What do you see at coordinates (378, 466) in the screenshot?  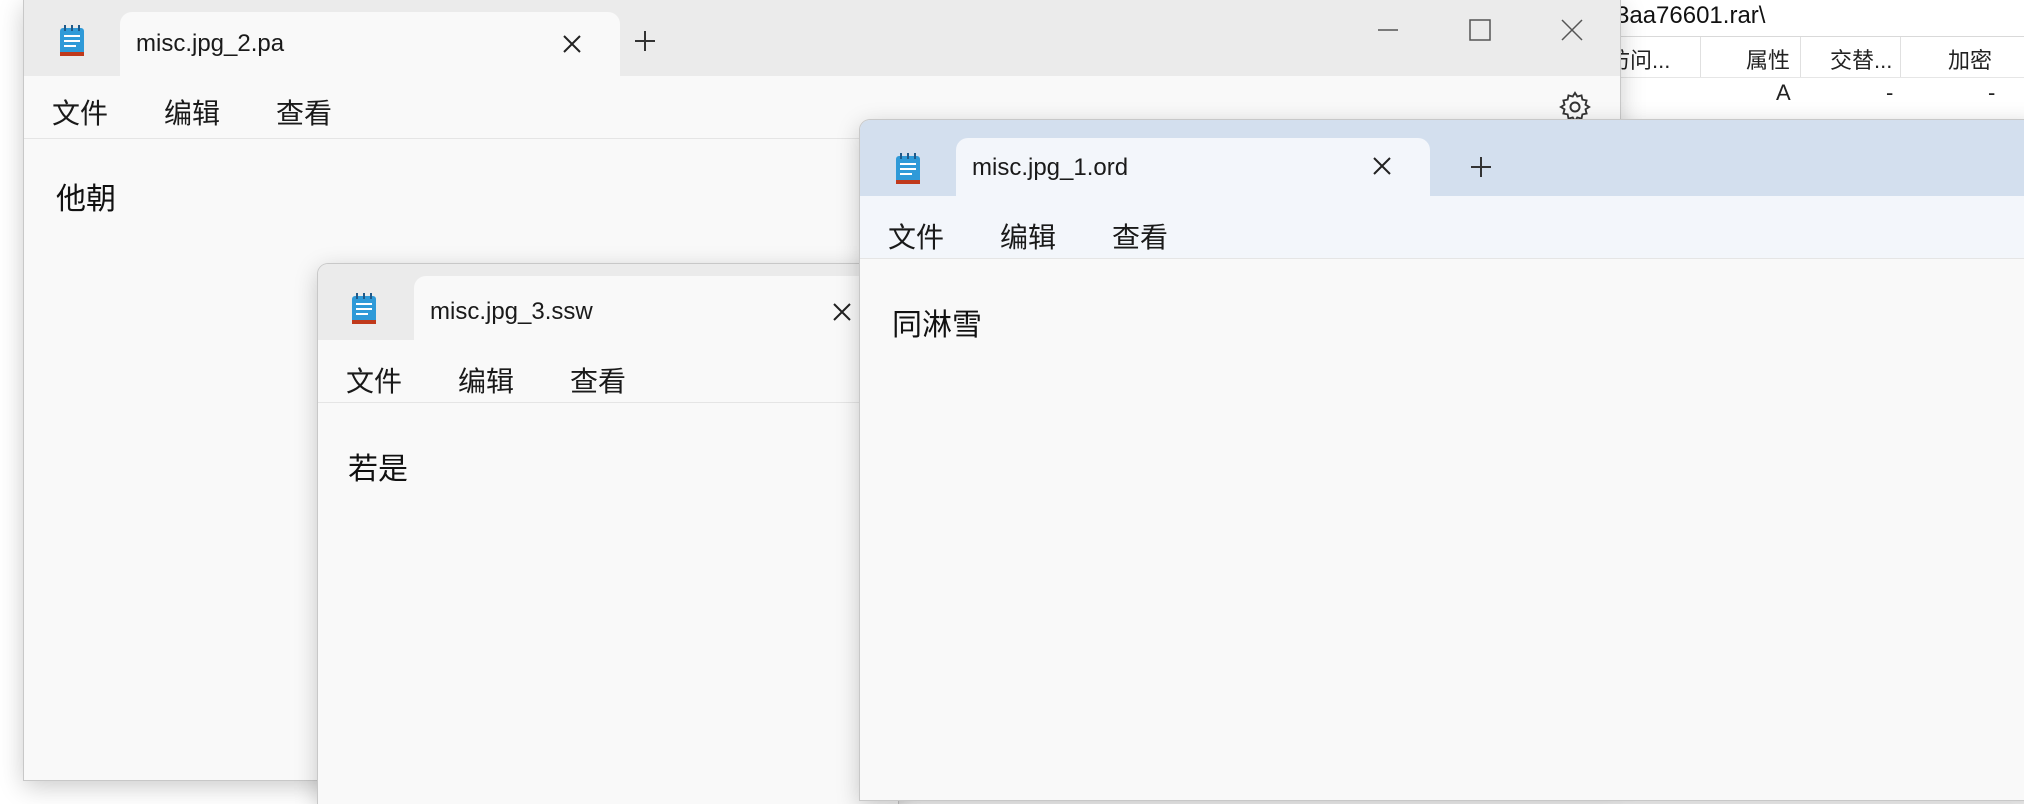 I see `text-content: 若是` at bounding box center [378, 466].